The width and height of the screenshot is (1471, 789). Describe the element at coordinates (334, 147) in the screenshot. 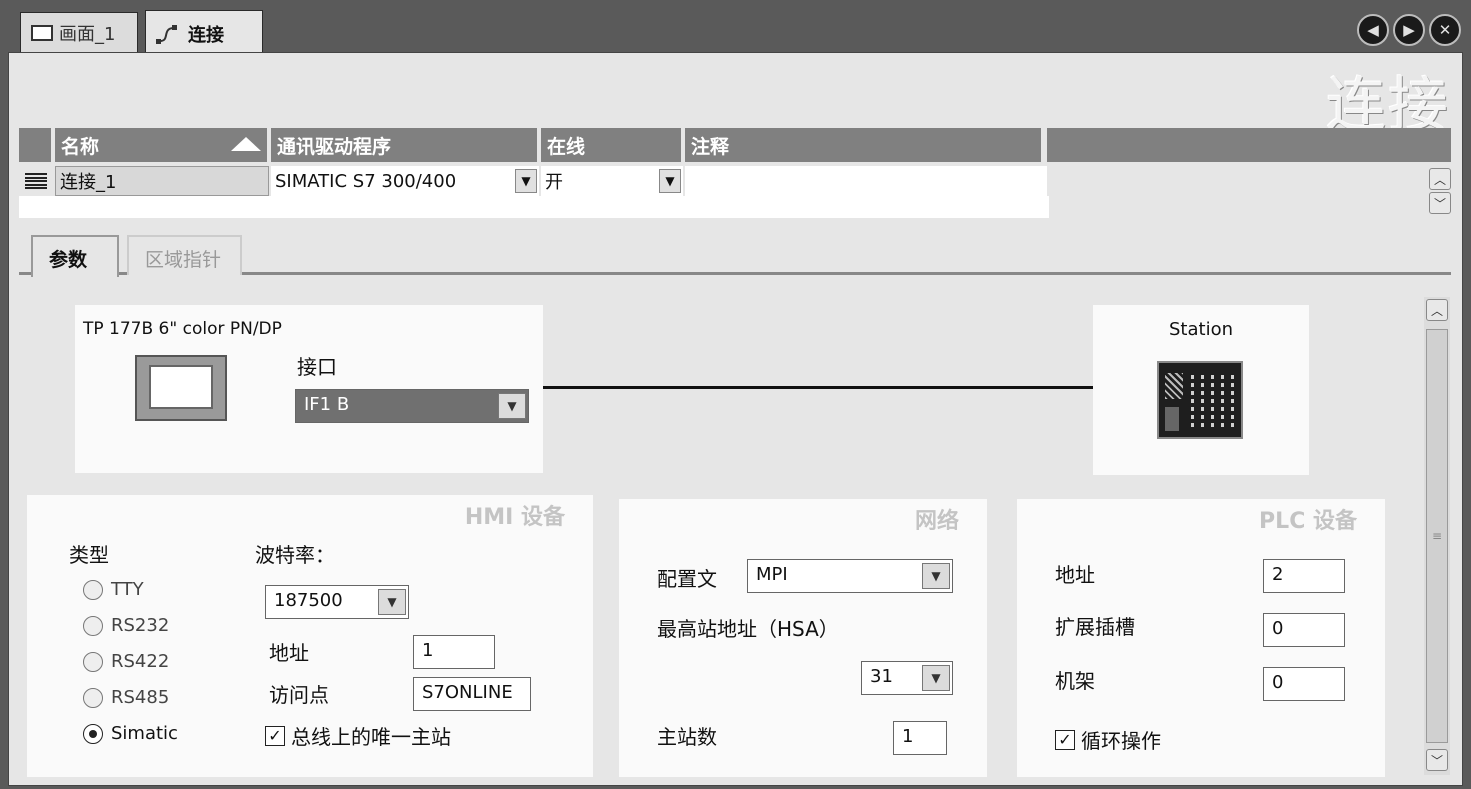

I see `column-label: 通讯驱动程序` at that location.